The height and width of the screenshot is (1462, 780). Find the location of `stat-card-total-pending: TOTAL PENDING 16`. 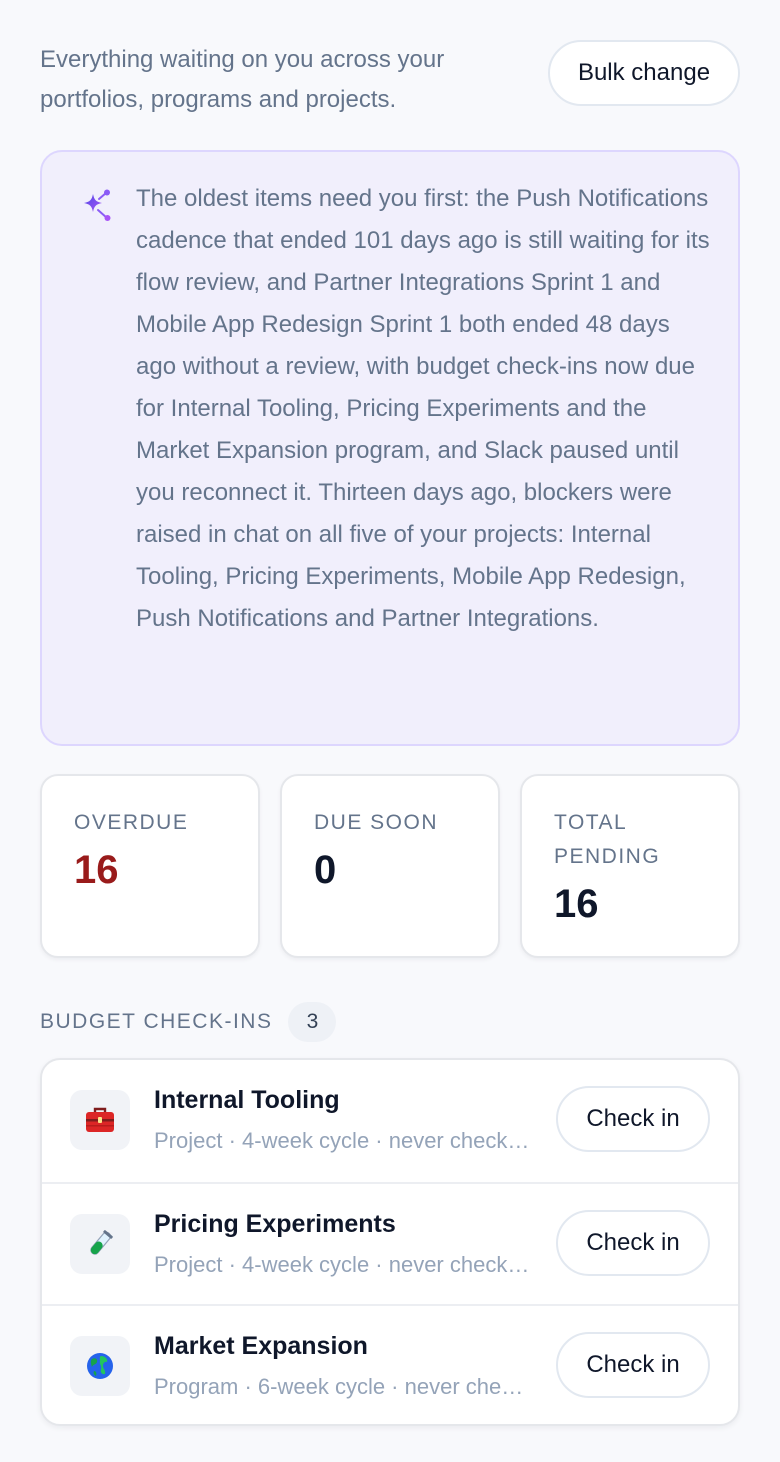

stat-card-total-pending: TOTAL PENDING 16 is located at coordinates (630, 866).